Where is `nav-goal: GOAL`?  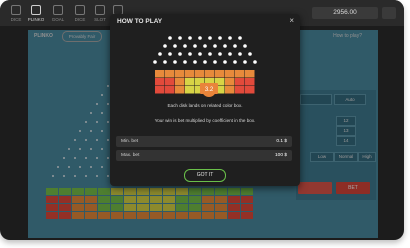
nav-goal: GOAL is located at coordinates (58, 13).